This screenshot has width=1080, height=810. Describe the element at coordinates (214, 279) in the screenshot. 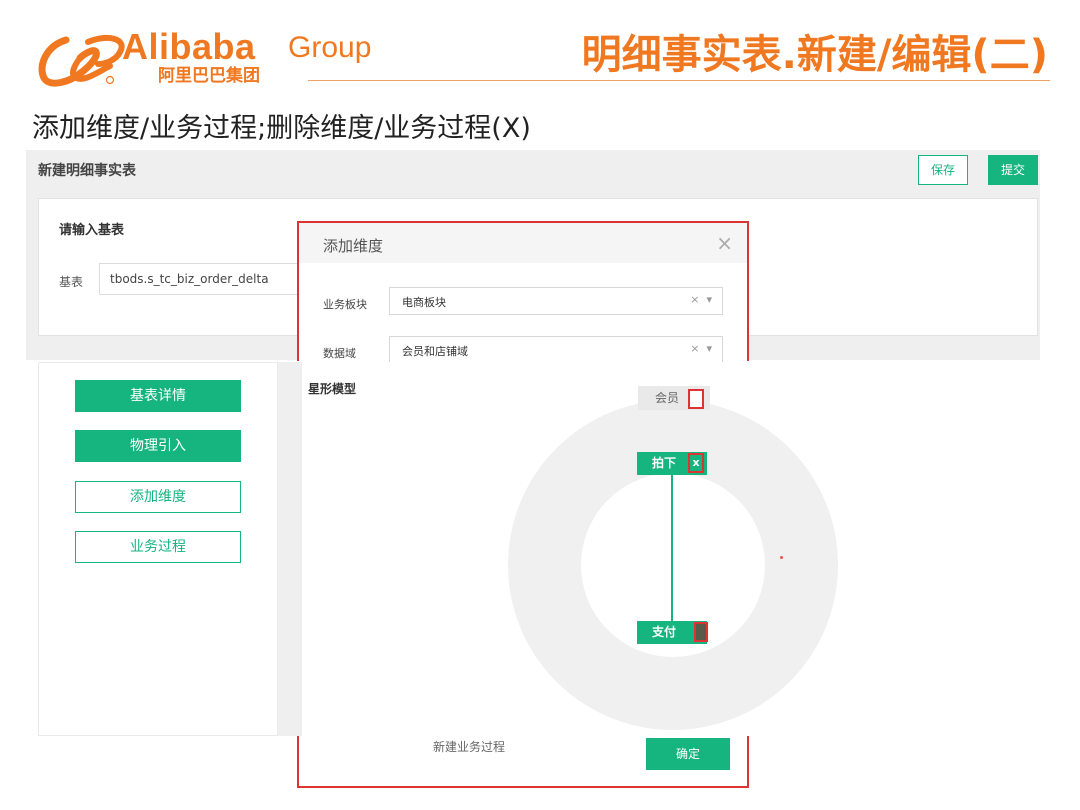

I see `base-table-input: tbods.s_tc_biz_order_delta` at that location.